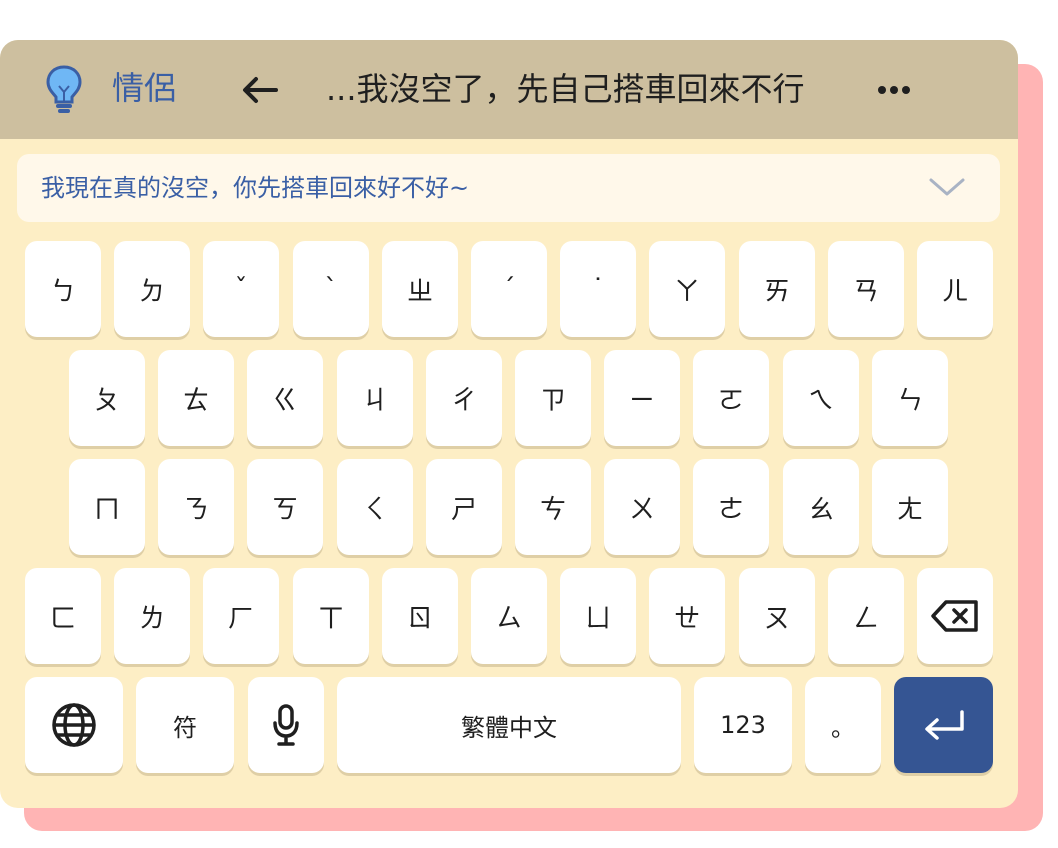 This screenshot has width=1058, height=848. I want to click on key-row3-10: ㄤ, so click(910, 507).